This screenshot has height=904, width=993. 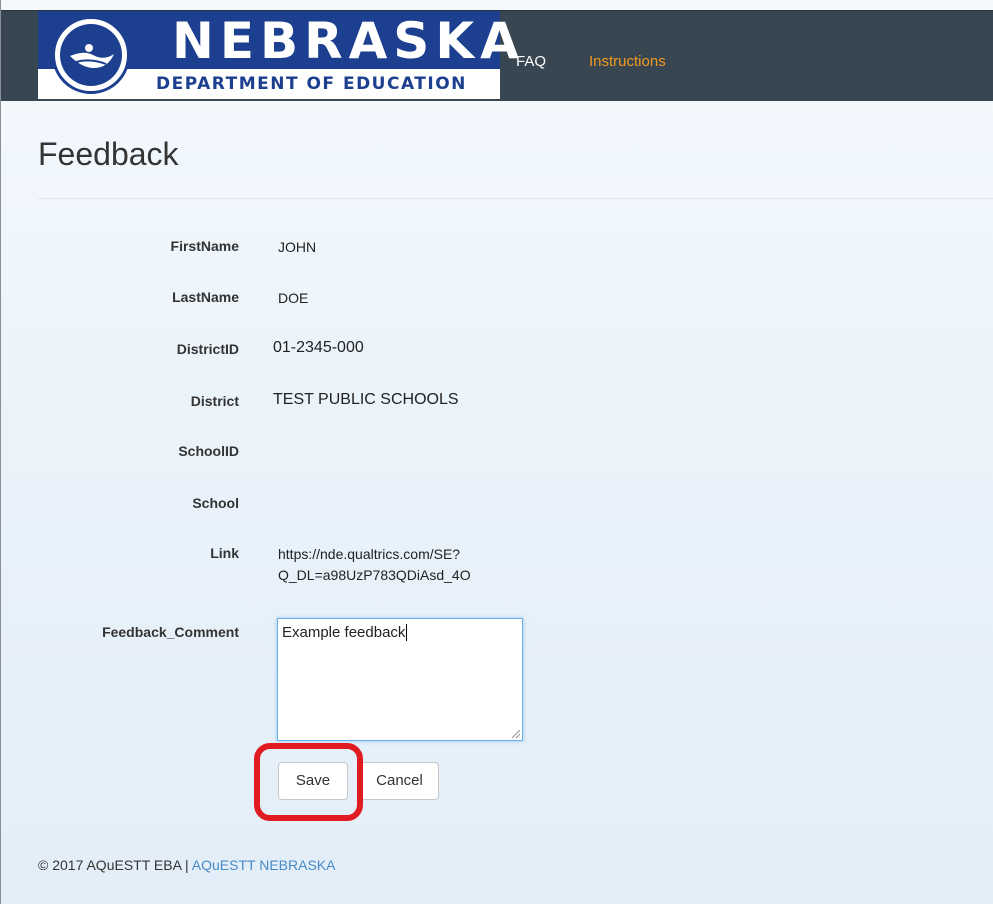 I want to click on nav-instructions-link: Instructions, so click(x=627, y=61).